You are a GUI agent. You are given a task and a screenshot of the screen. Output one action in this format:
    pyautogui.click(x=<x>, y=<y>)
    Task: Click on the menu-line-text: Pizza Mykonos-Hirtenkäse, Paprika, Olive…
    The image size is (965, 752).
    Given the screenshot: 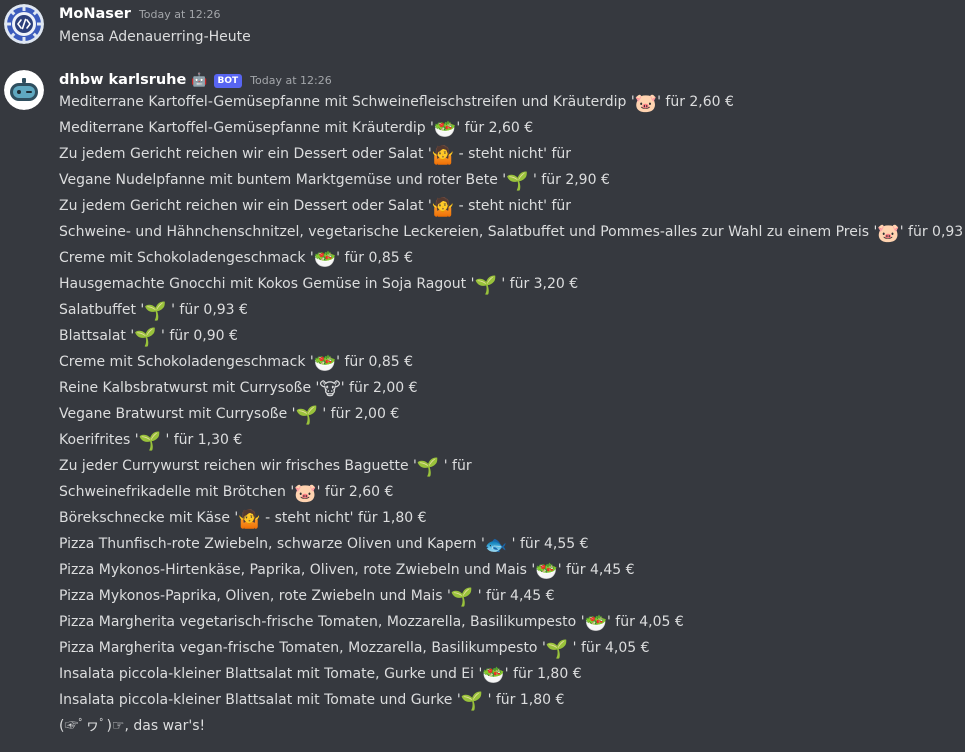 What is the action you would take?
    pyautogui.click(x=297, y=570)
    